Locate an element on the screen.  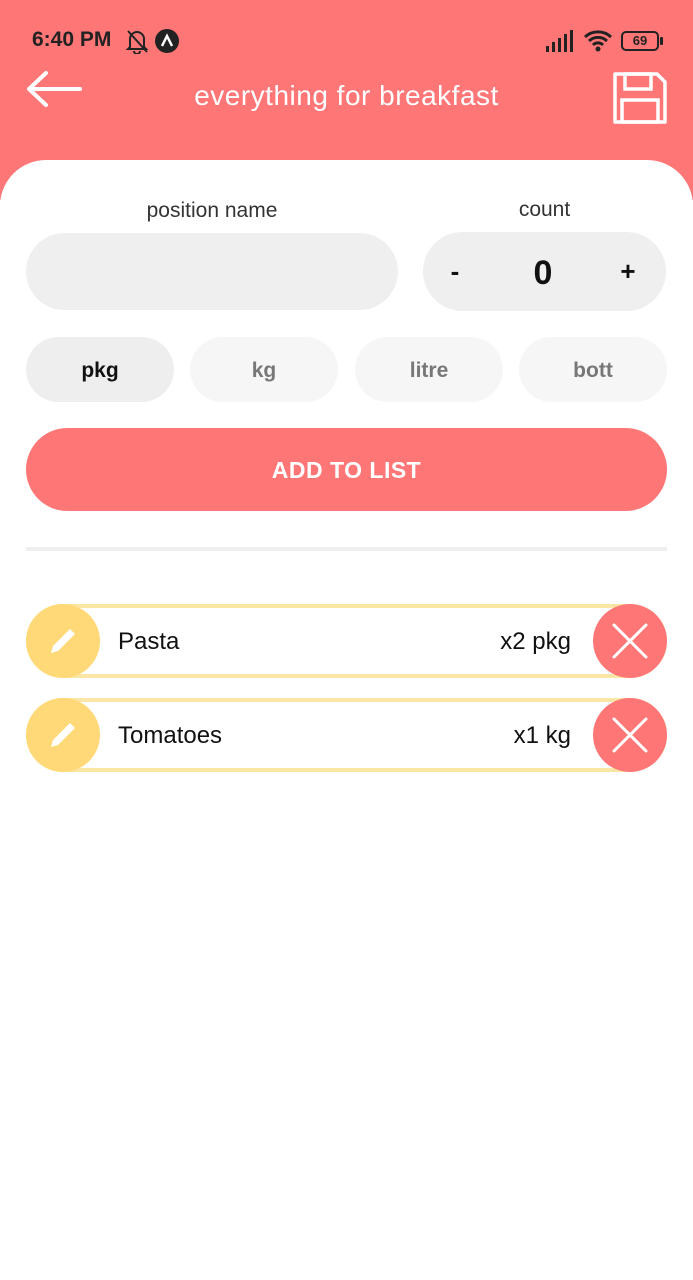
item-quantity: x1 kg is located at coordinates (542, 735).